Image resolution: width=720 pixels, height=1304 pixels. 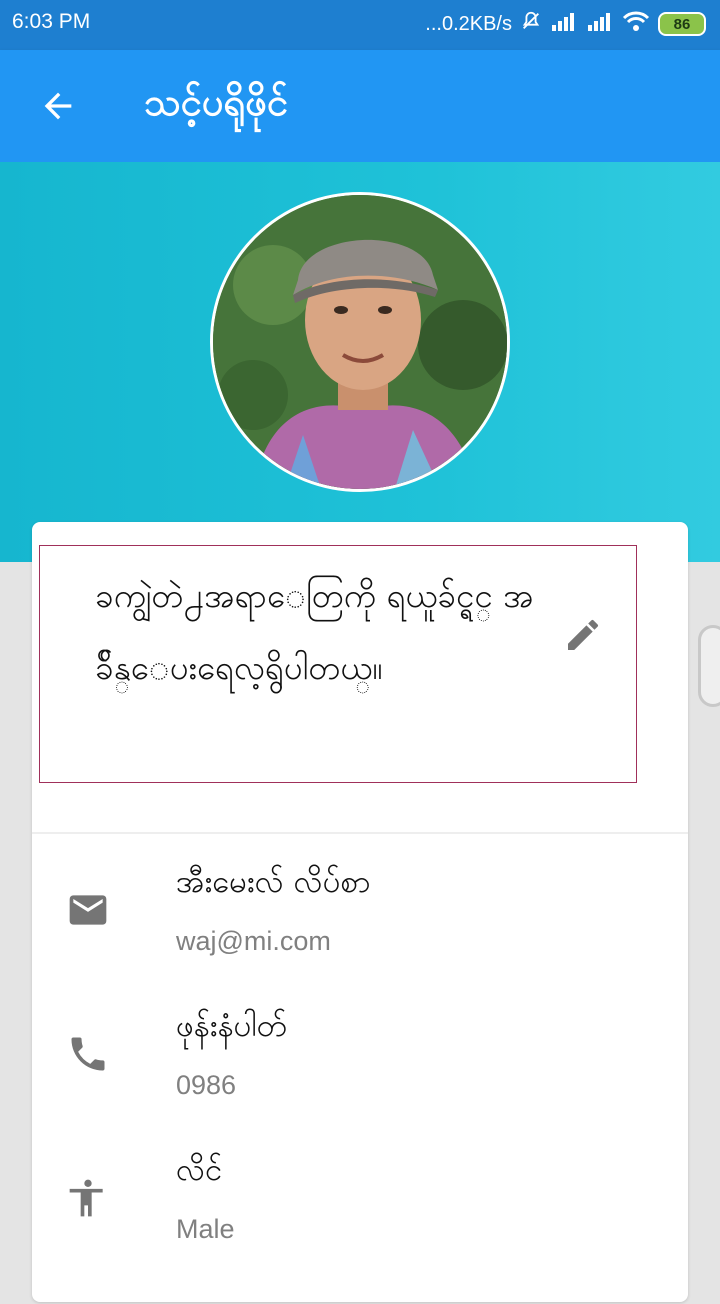 I want to click on email-row: အီးမေးလ် လိပ်စာ waj@mi.com, so click(x=360, y=940).